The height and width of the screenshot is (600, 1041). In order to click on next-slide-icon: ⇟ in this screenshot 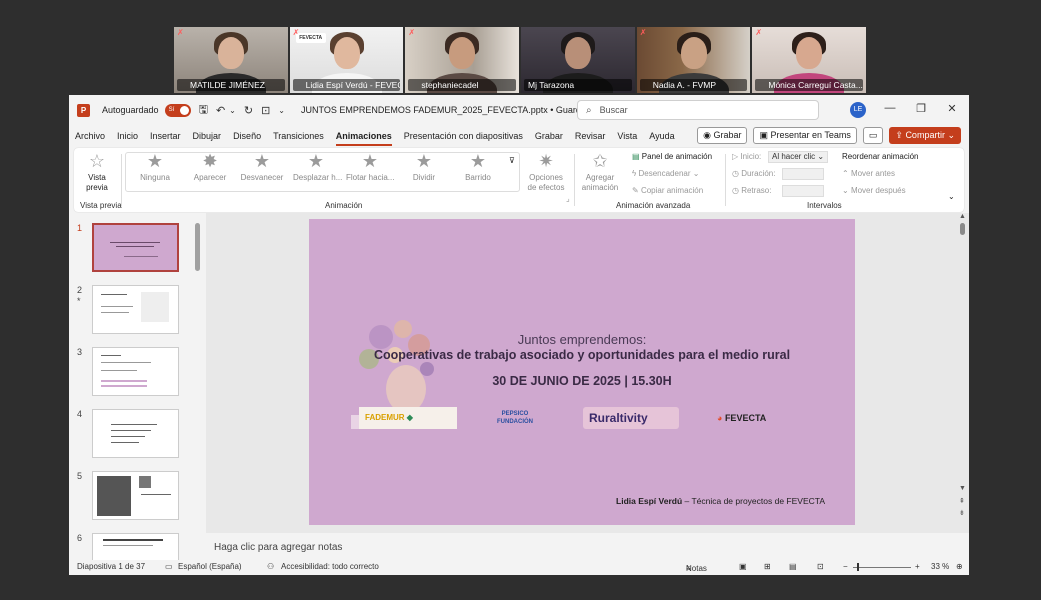, I will do `click(962, 513)`.